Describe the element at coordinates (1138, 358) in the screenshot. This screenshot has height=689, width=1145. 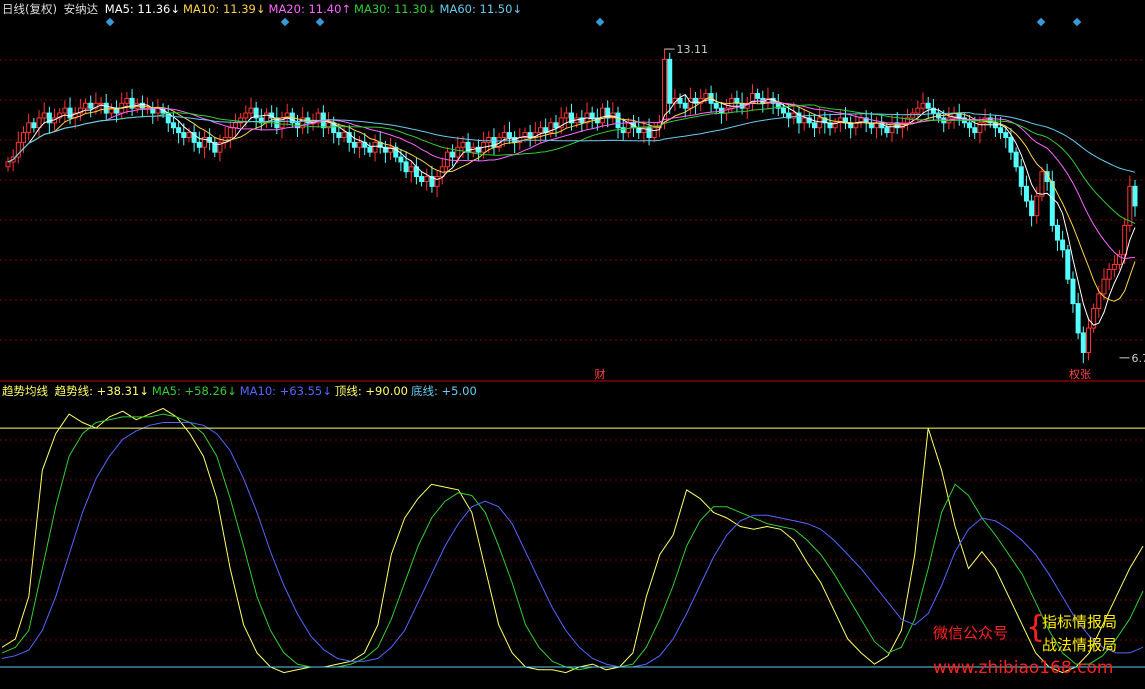
I see `annotation-low-label: 6.79` at that location.